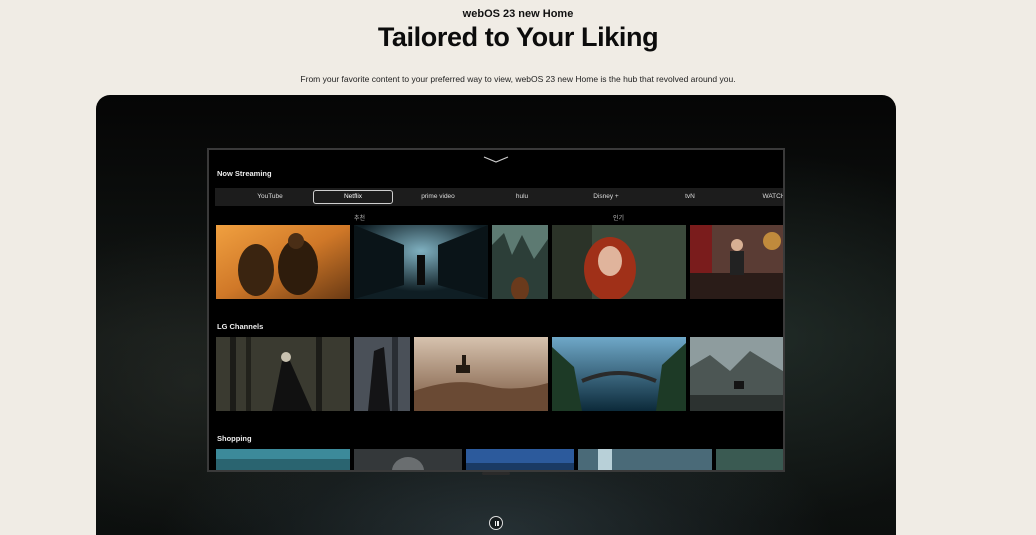 The height and width of the screenshot is (535, 1036). What do you see at coordinates (270, 197) in the screenshot?
I see `tab-youtube: YouTube` at bounding box center [270, 197].